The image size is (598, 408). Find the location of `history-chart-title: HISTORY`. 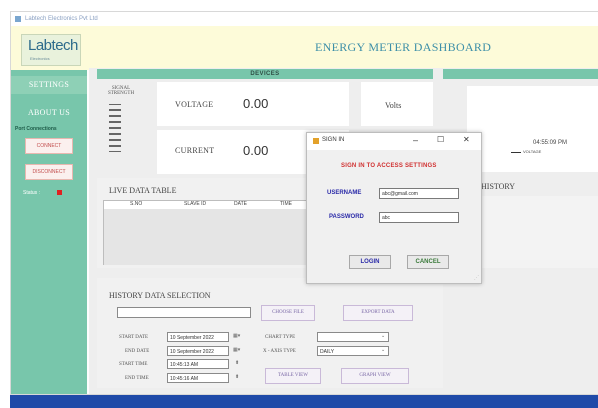

history-chart-title: HISTORY is located at coordinates (498, 186).